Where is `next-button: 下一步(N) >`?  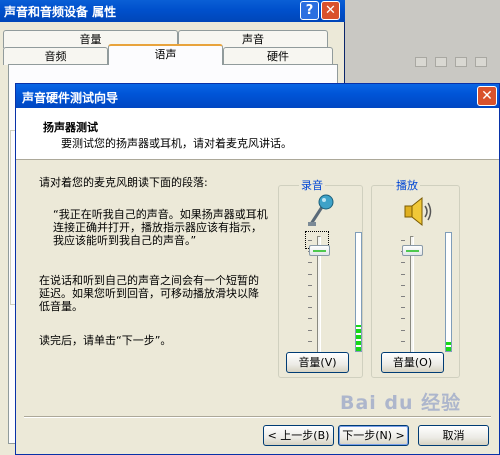
next-button: 下一步(N) > is located at coordinates (373, 435).